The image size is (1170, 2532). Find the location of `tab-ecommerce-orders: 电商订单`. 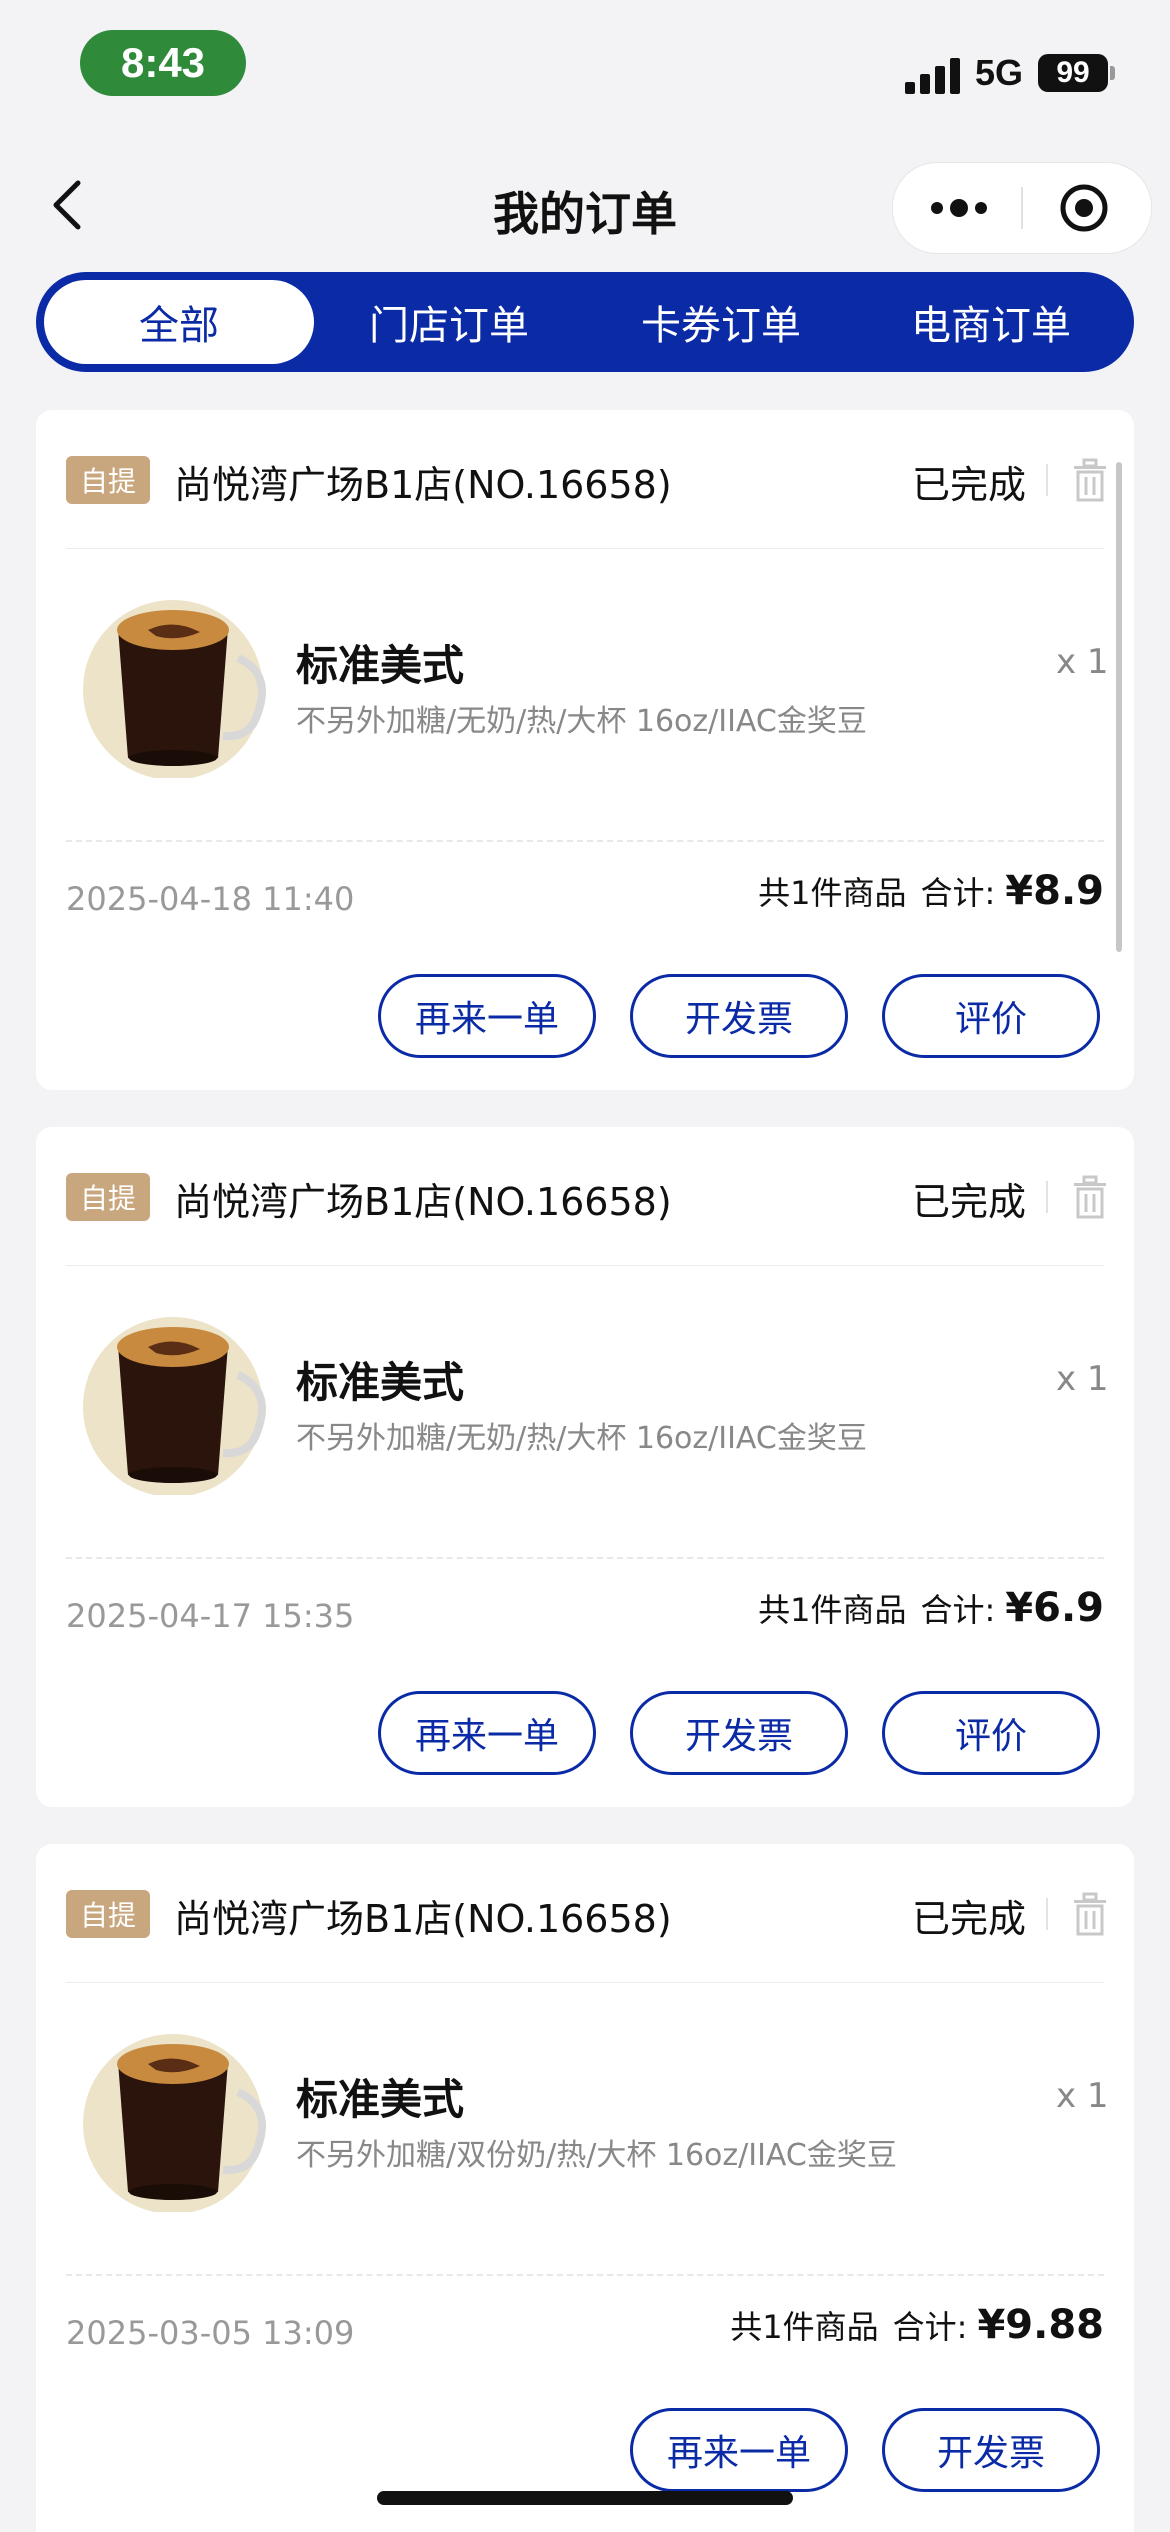

tab-ecommerce-orders: 电商订单 is located at coordinates (991, 322).